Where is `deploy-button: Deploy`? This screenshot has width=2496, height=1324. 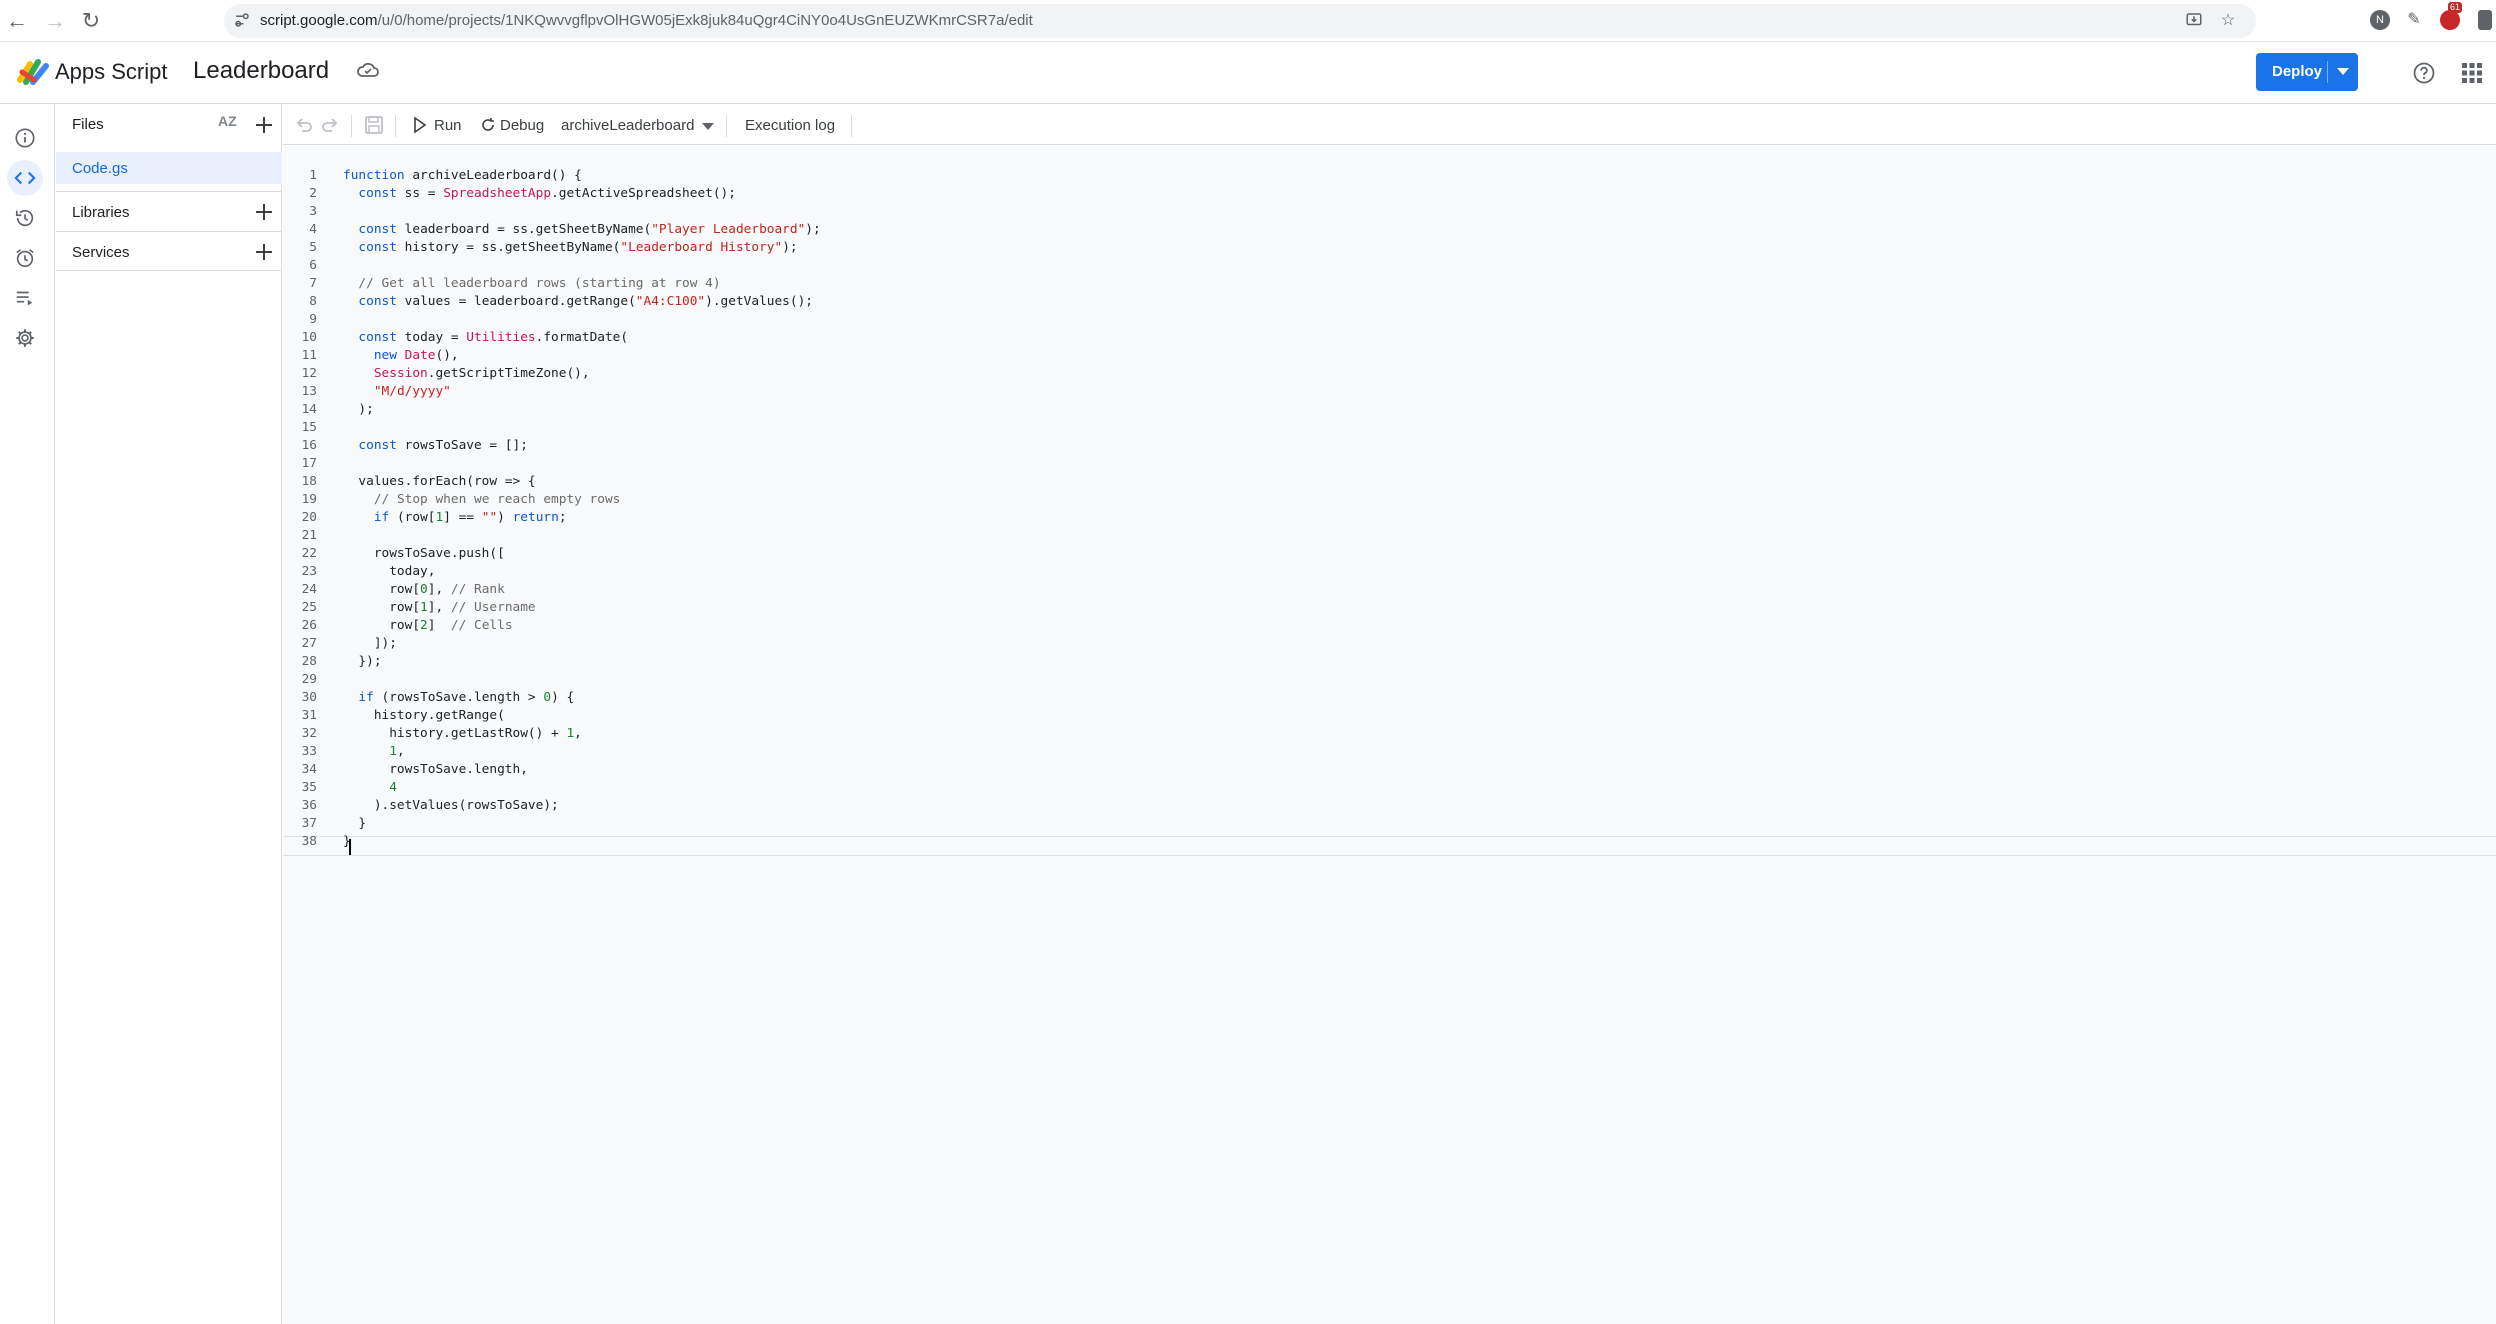
deploy-button: Deploy is located at coordinates (2307, 72).